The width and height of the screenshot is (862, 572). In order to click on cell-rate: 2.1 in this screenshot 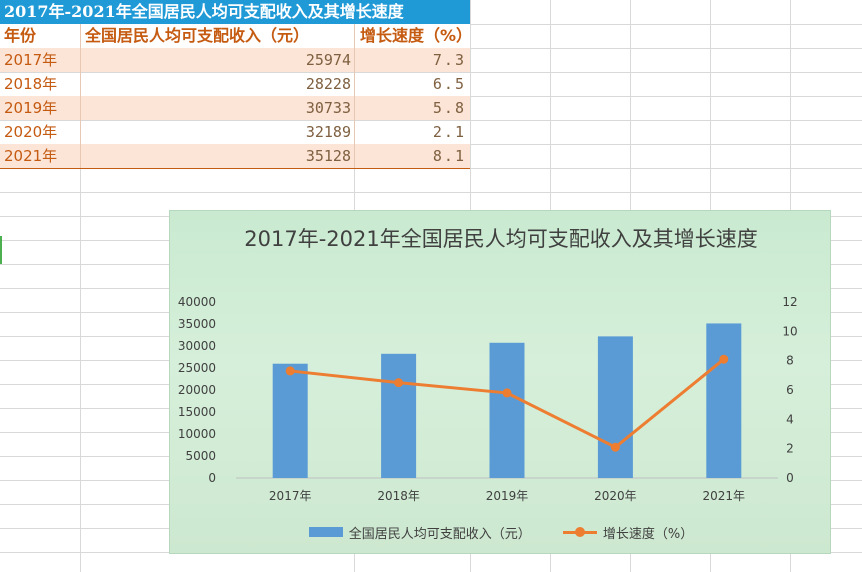, I will do `click(412, 132)`.